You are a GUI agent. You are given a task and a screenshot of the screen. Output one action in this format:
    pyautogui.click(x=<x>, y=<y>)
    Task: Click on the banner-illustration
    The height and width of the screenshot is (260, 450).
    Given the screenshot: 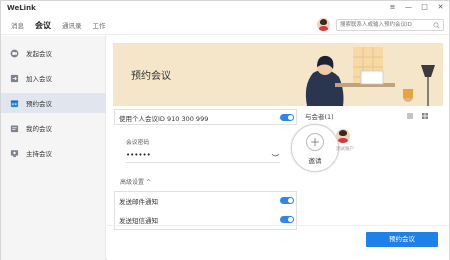 What is the action you would take?
    pyautogui.click(x=343, y=74)
    